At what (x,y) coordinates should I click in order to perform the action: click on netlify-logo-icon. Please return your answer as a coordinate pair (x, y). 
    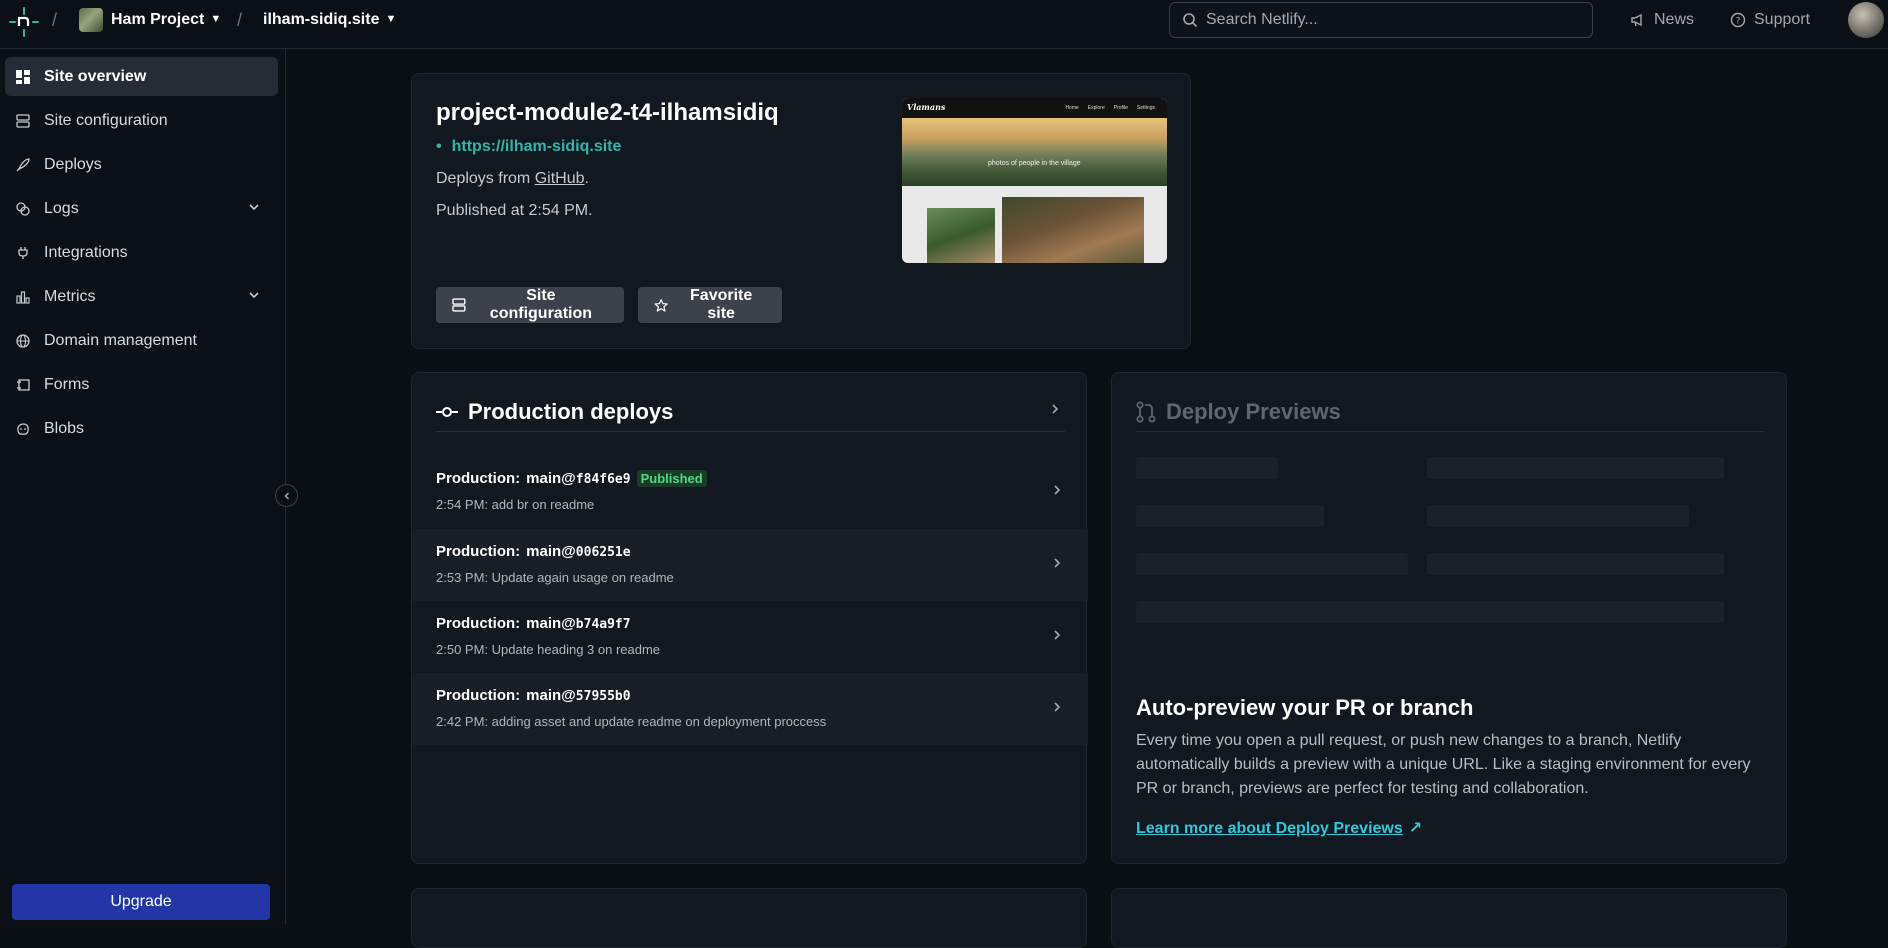
    Looking at the image, I should click on (24, 22).